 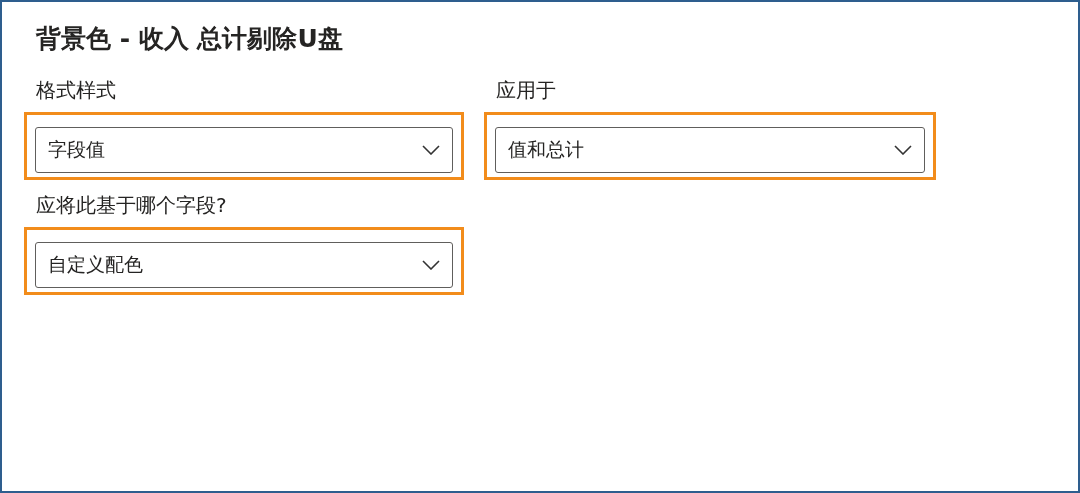 What do you see at coordinates (244, 150) in the screenshot?
I see `dropdown: 字段值` at bounding box center [244, 150].